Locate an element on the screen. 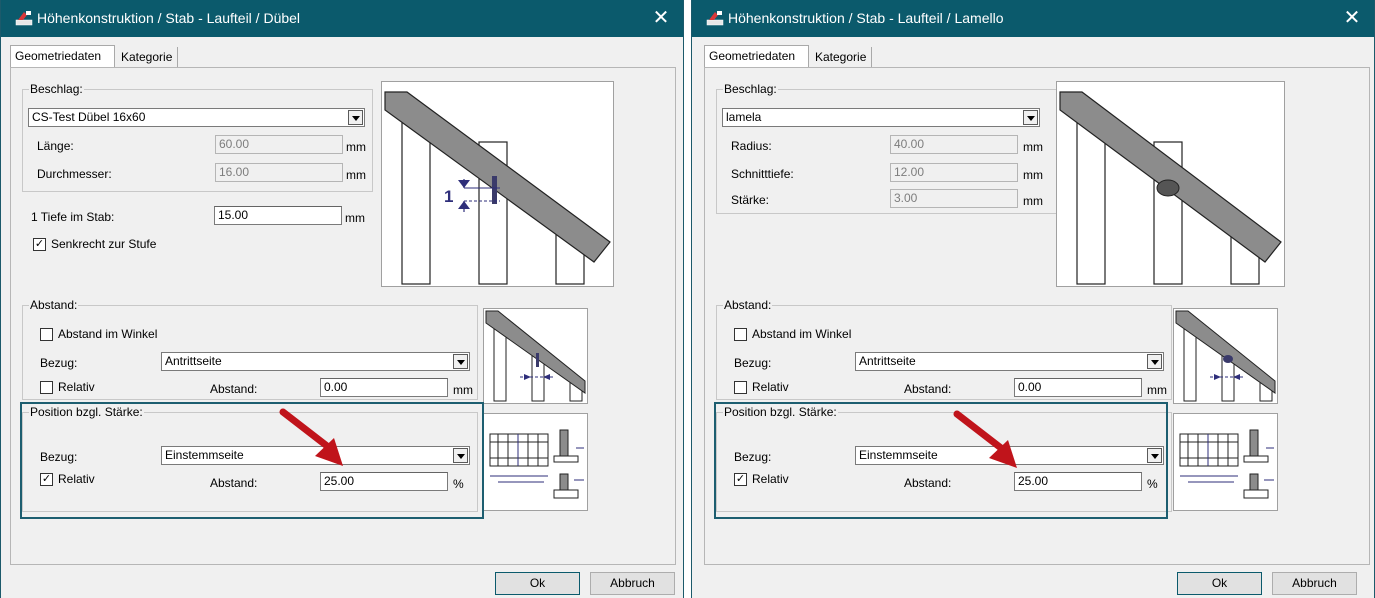  laenge-field: 60.00 is located at coordinates (279, 144).